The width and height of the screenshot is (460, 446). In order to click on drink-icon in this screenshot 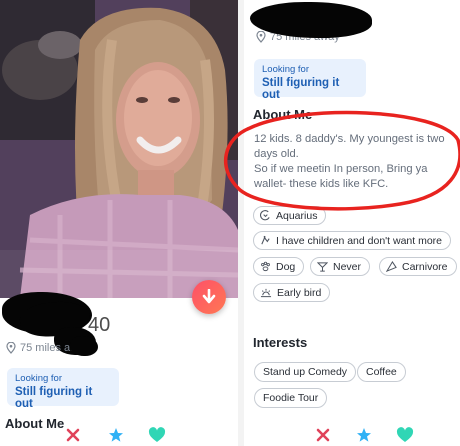, I will do `click(322, 267)`.